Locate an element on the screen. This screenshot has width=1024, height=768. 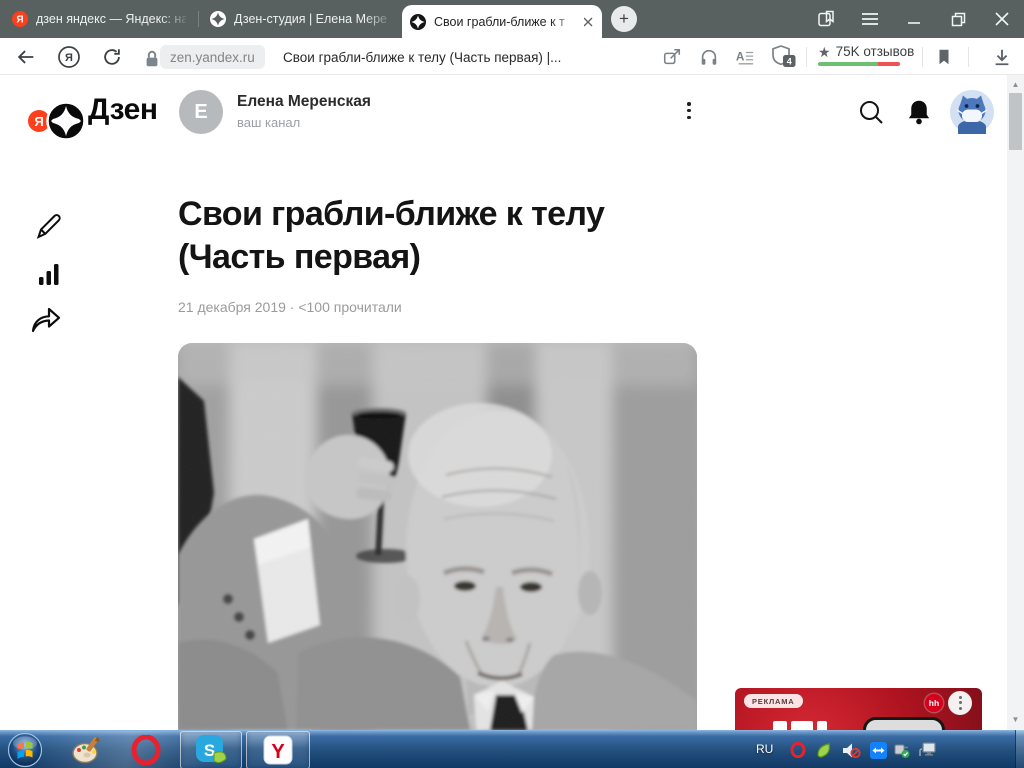
channel-subtitle: ваш канал is located at coordinates (269, 122).